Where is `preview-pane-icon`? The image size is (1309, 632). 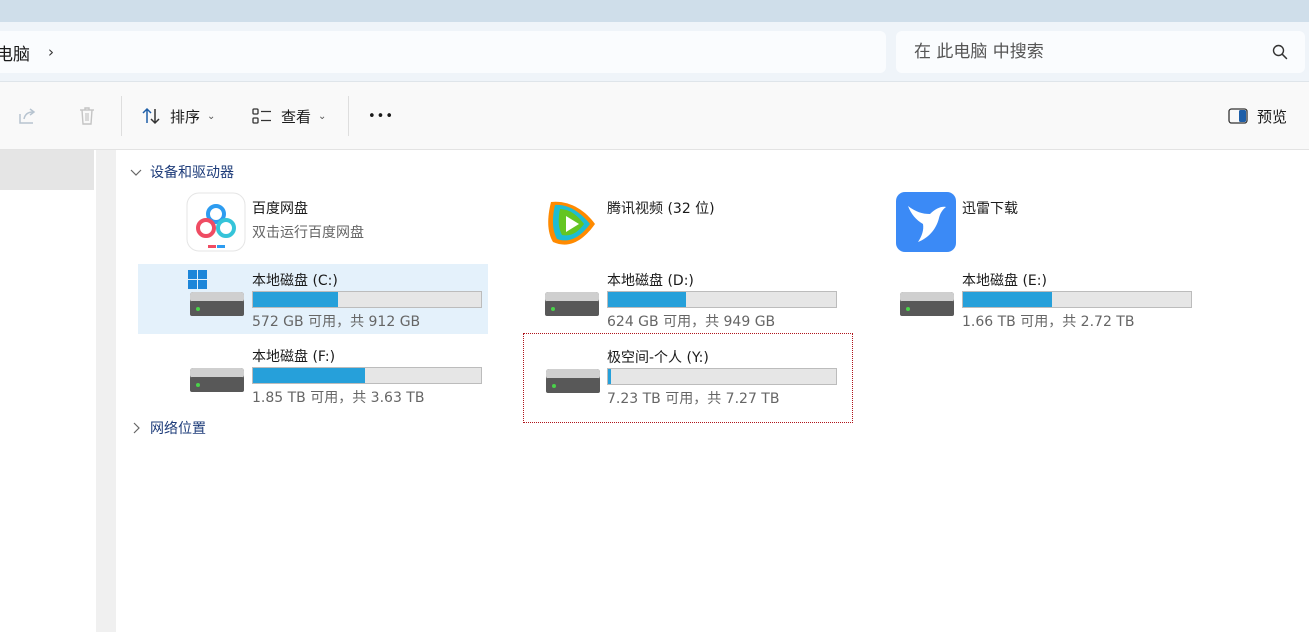 preview-pane-icon is located at coordinates (1238, 116).